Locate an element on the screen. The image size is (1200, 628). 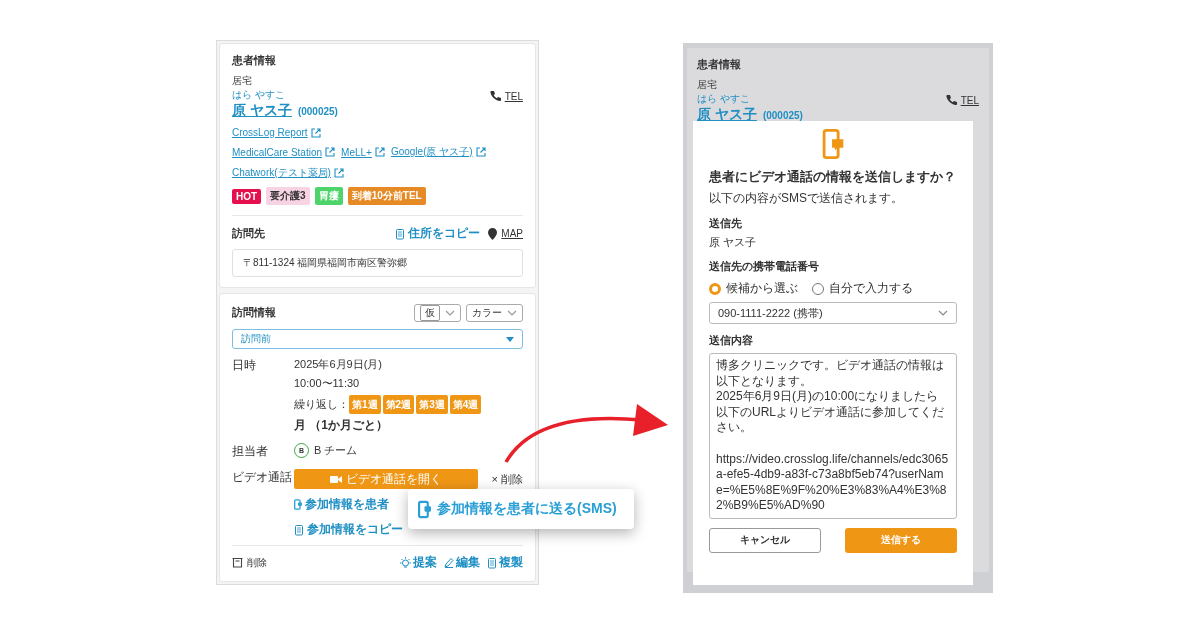
duplicate-link: 複製 is located at coordinates (511, 562).